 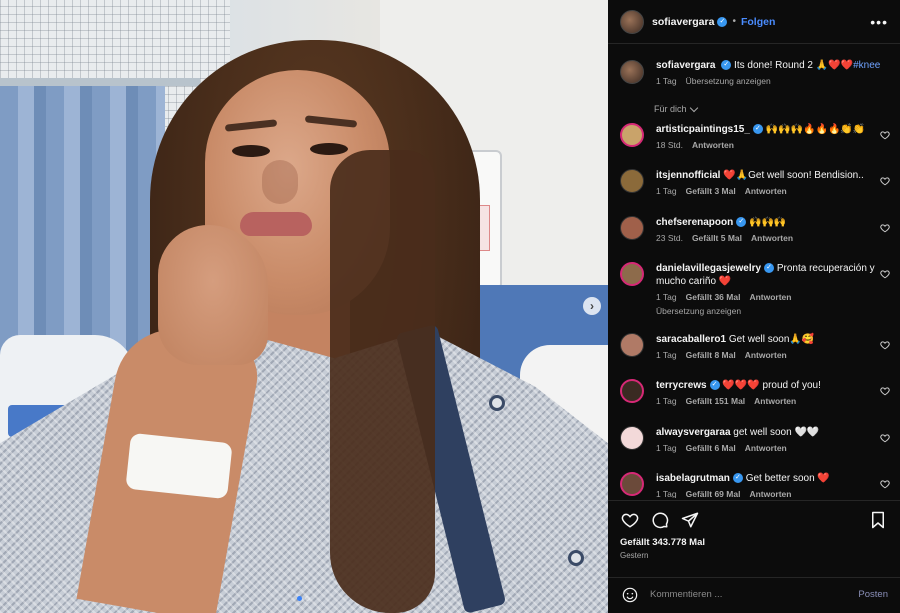 I want to click on comment-likes: Gefällt 69 Mal, so click(x=713, y=493).